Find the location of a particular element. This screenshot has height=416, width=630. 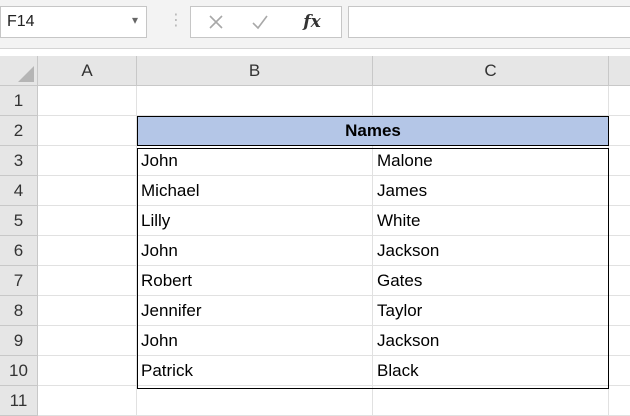

cell-c8: Taylor is located at coordinates (491, 311).